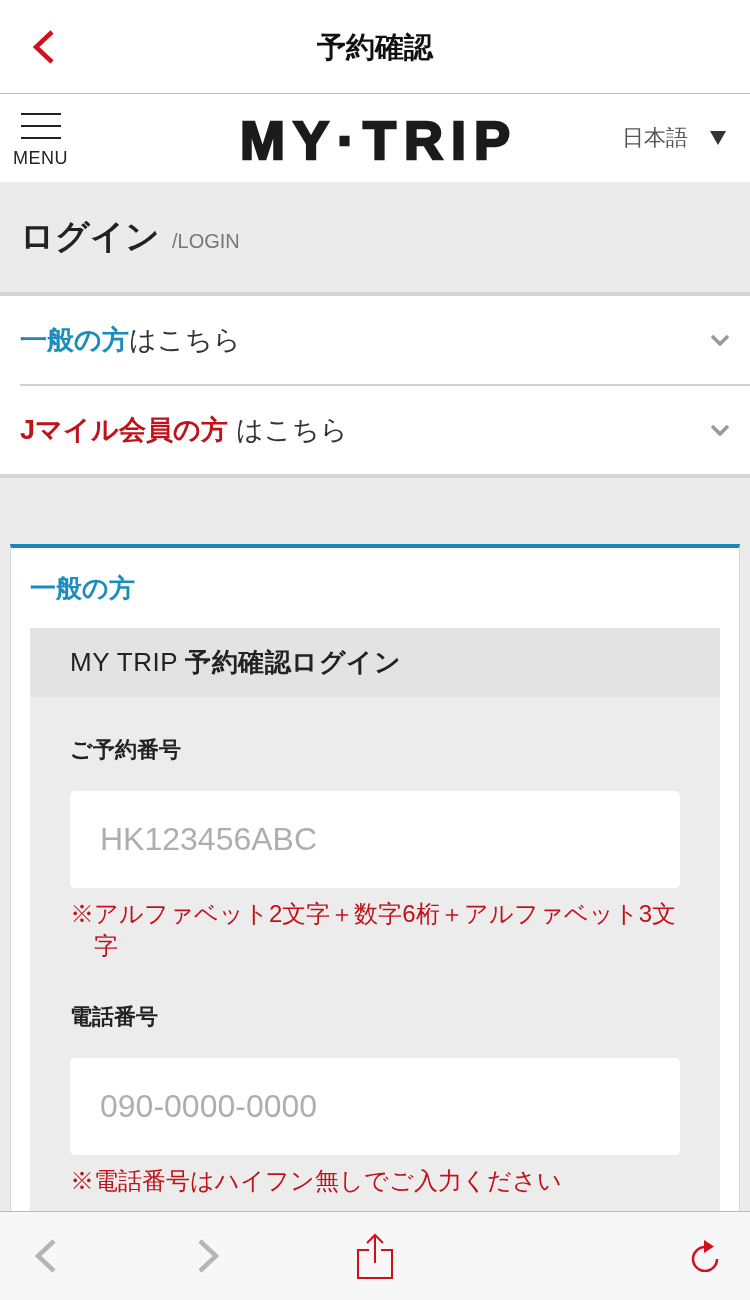 The height and width of the screenshot is (1300, 750). I want to click on share-icon, so click(375, 1256).